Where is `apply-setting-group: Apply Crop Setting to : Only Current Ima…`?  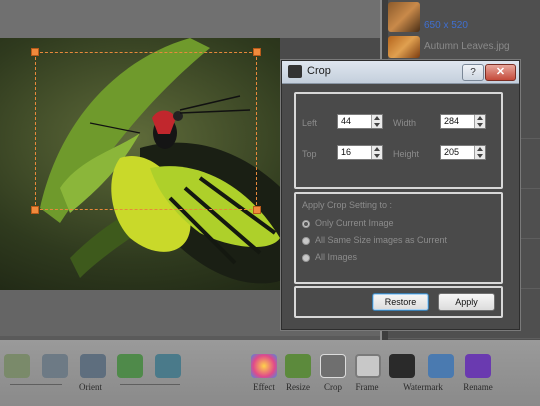
apply-setting-group: Apply Crop Setting to : Only Current Ima… is located at coordinates (398, 238).